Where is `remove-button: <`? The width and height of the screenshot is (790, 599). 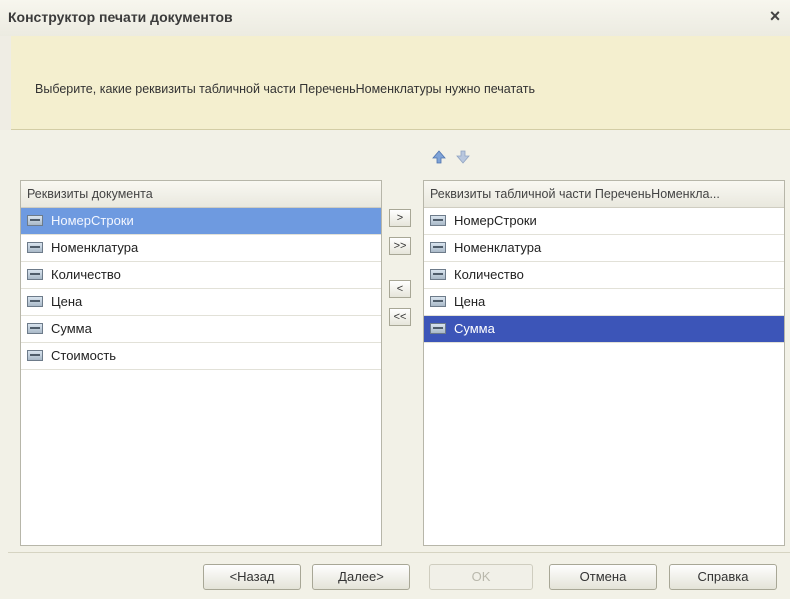
remove-button: < is located at coordinates (400, 289).